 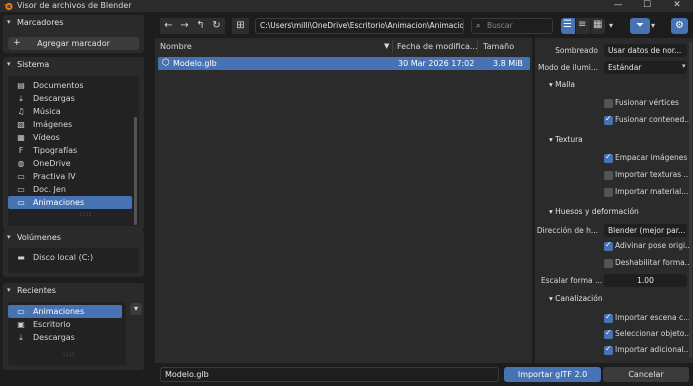 I want to click on pack-images-label: Empacar imágenes, so click(x=651, y=157).